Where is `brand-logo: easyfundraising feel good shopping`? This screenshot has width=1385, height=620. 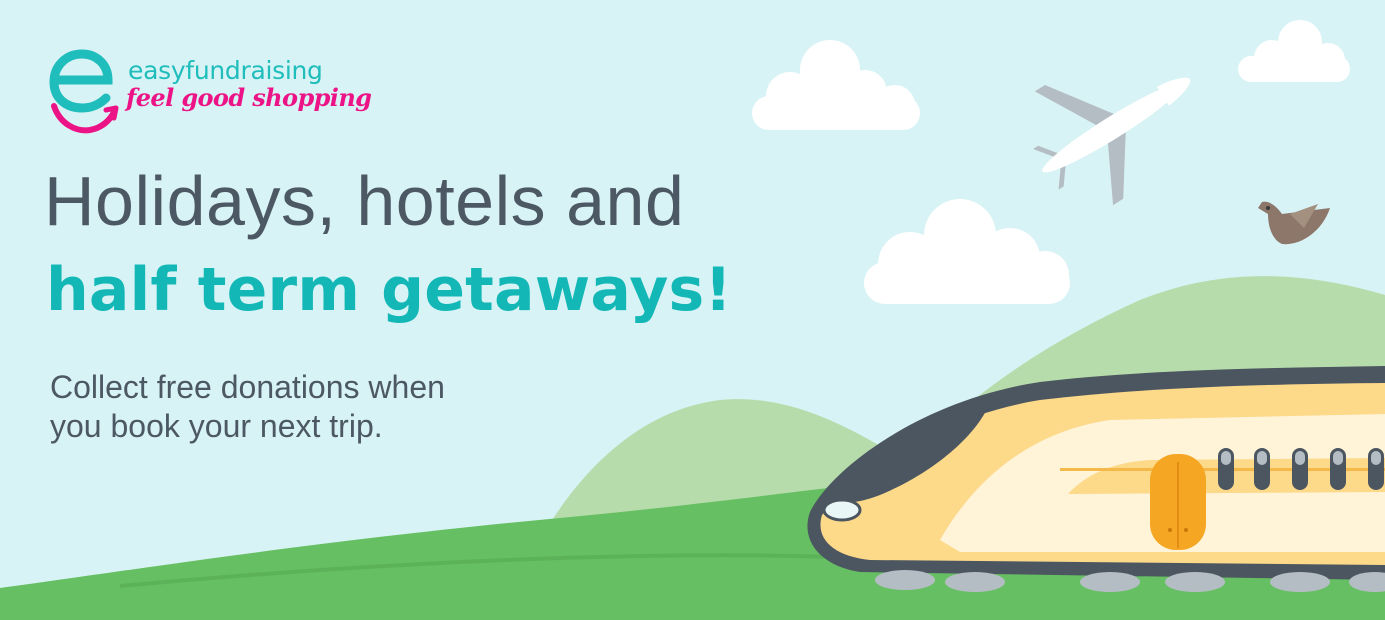 brand-logo: easyfundraising feel good shopping is located at coordinates (236, 92).